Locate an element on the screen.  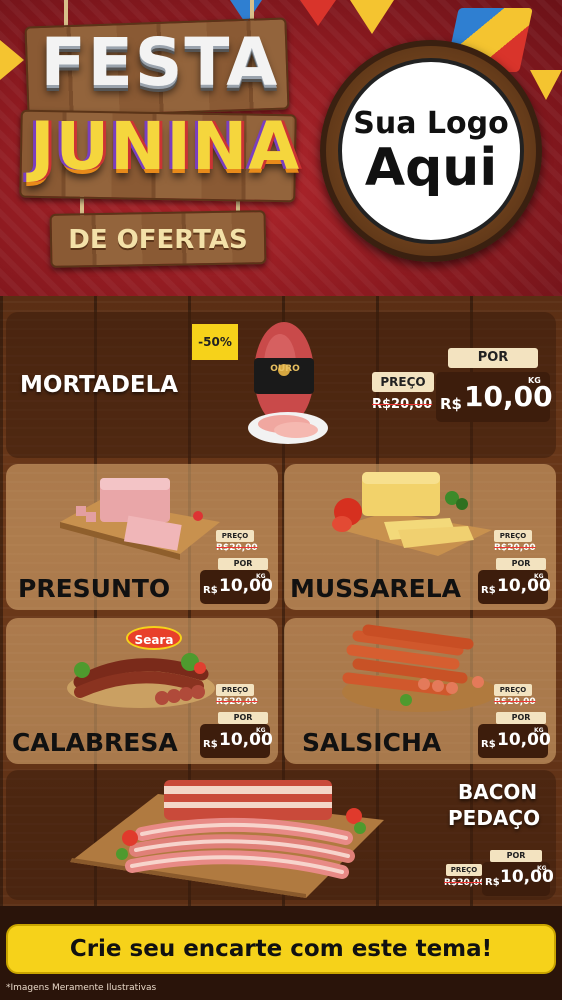
brand-label: OURO is located at coordinates (285, 369).